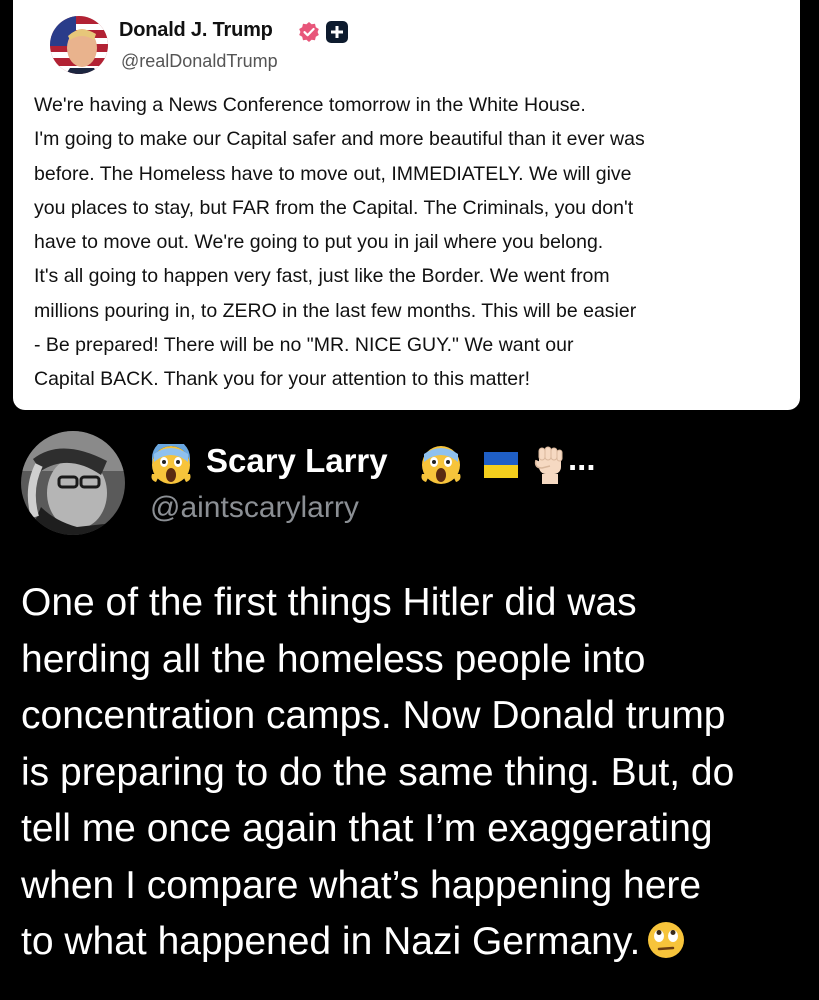 This screenshot has height=1000, width=819. I want to click on post-author-name: Donald J. Trump, so click(196, 30).